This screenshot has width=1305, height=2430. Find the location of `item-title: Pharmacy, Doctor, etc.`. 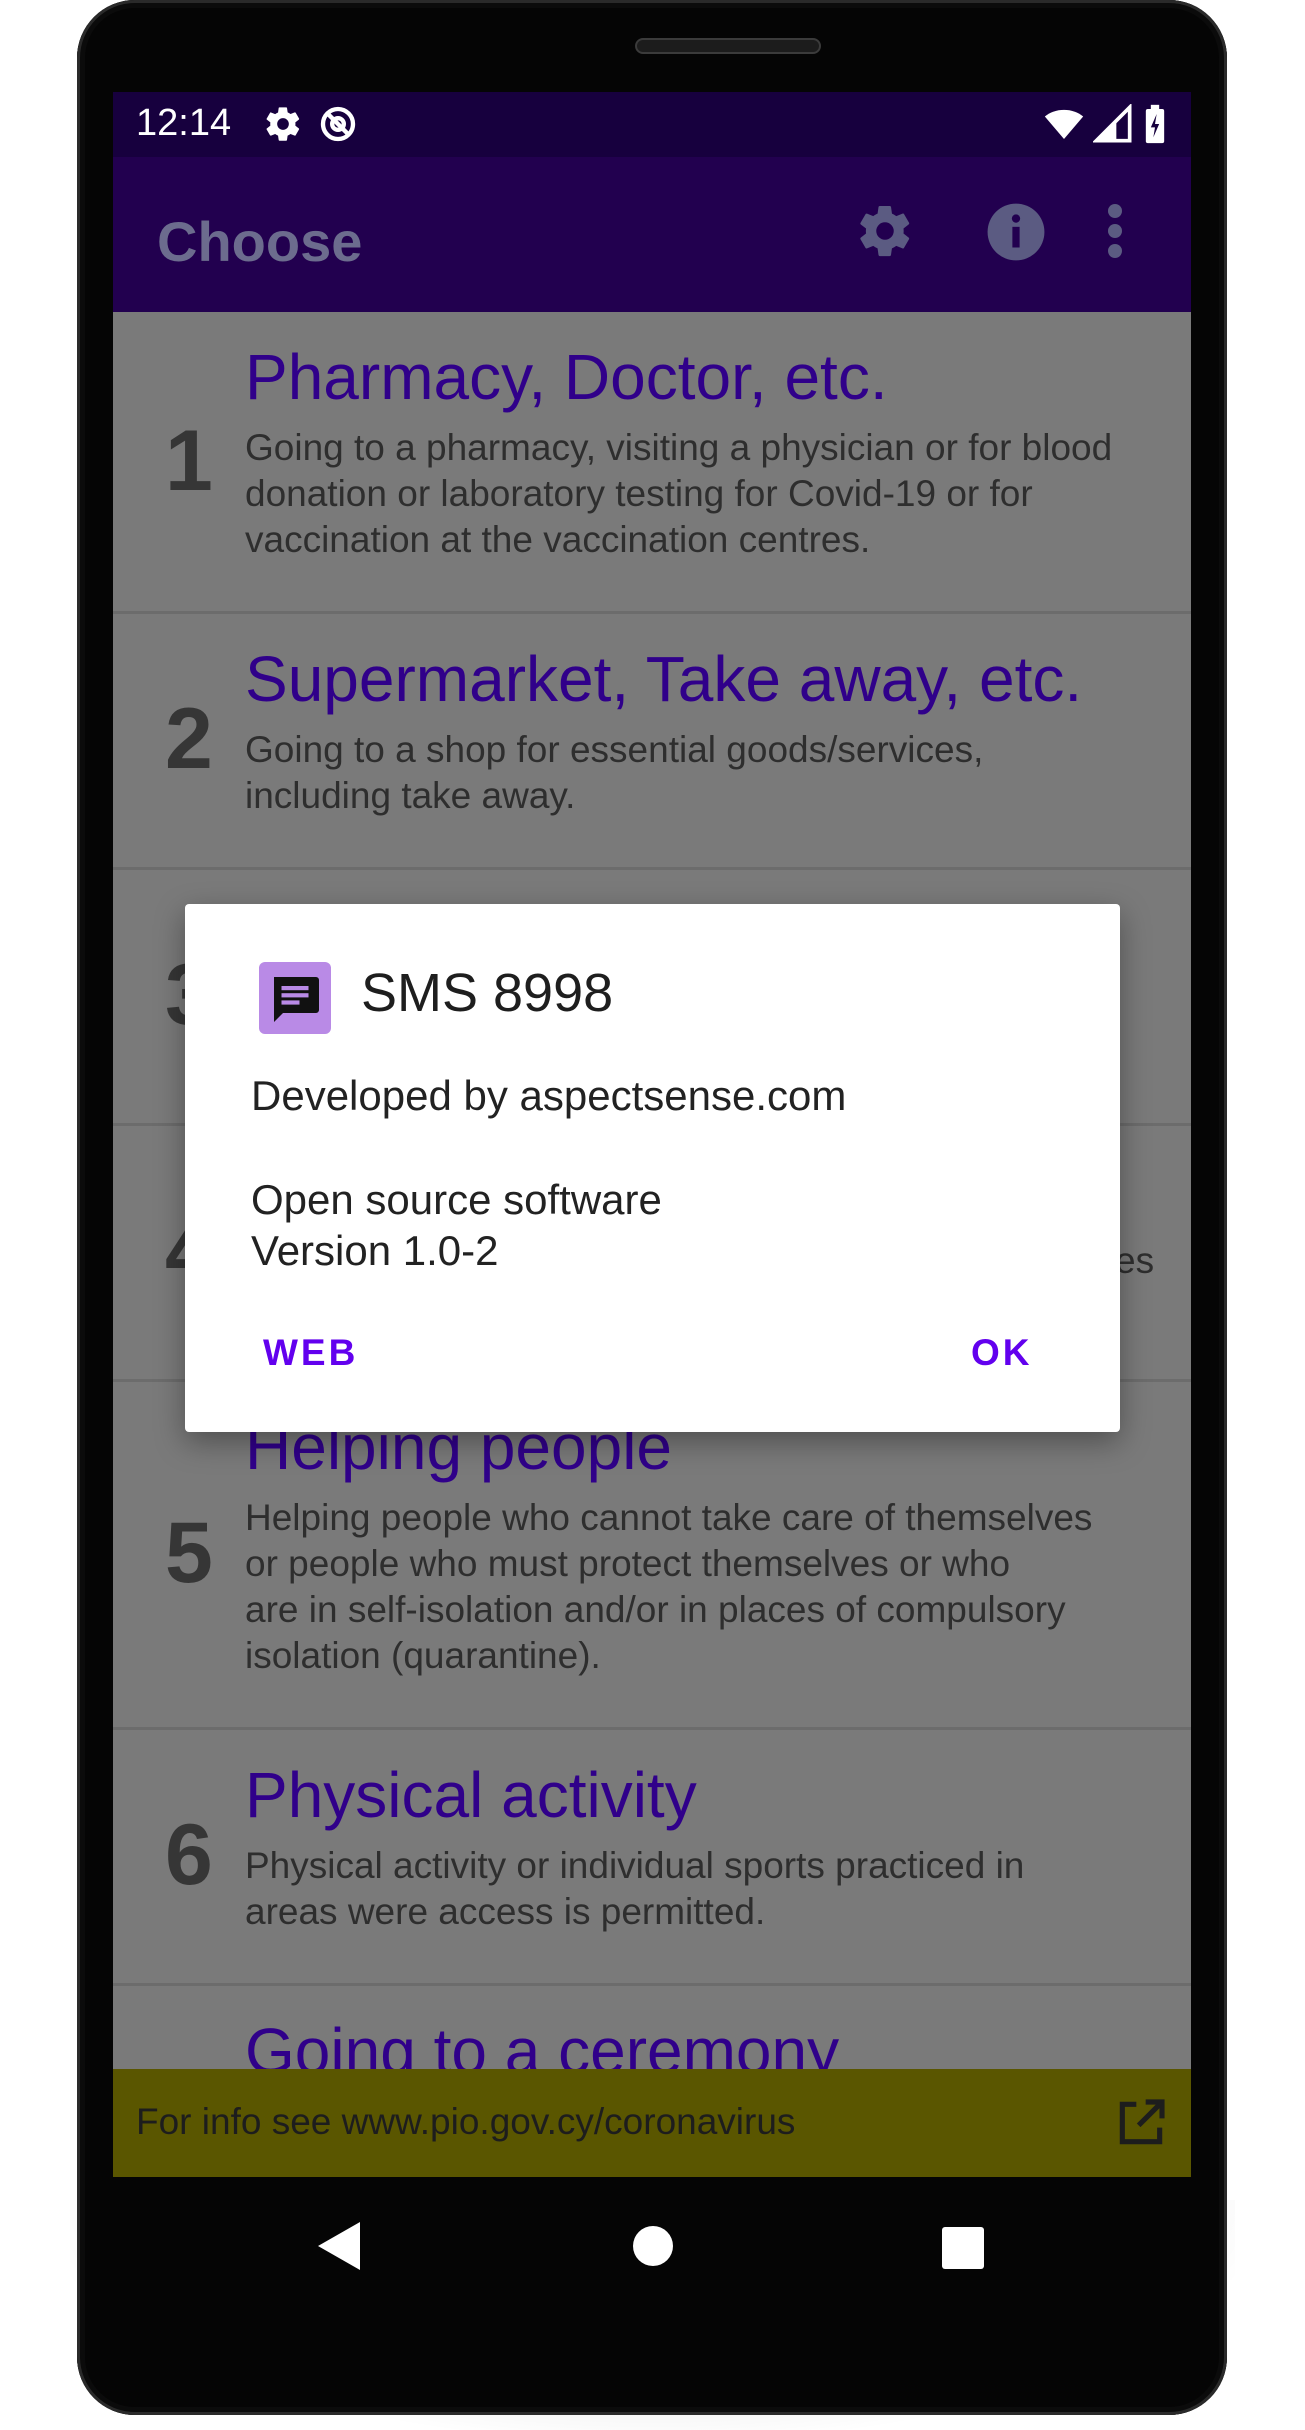

item-title: Pharmacy, Doctor, etc. is located at coordinates (566, 377).